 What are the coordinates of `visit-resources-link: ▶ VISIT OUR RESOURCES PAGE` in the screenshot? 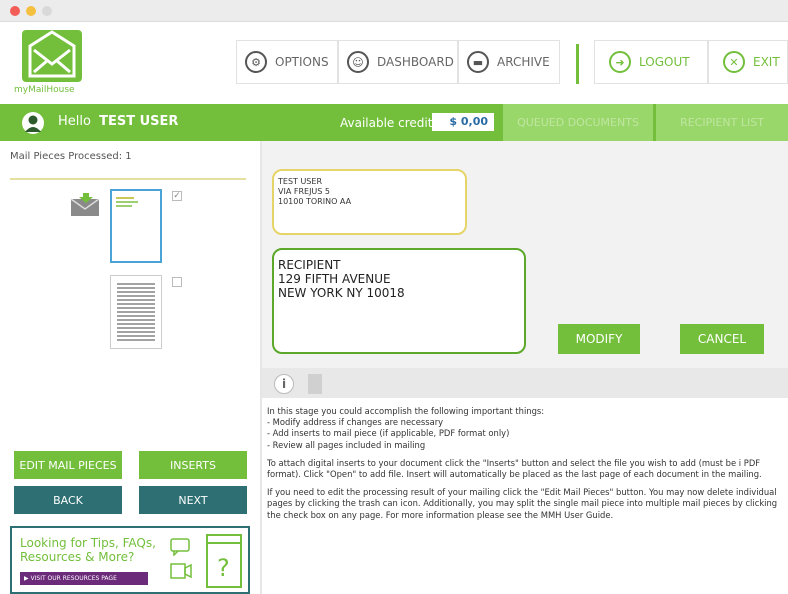 It's located at (84, 578).